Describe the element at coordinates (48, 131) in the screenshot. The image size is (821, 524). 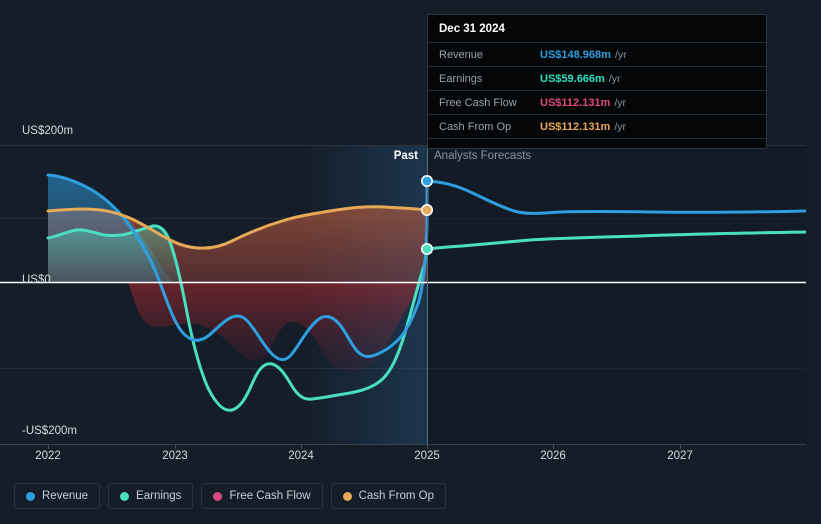
I see `y-axis-label-200m: US$200m` at that location.